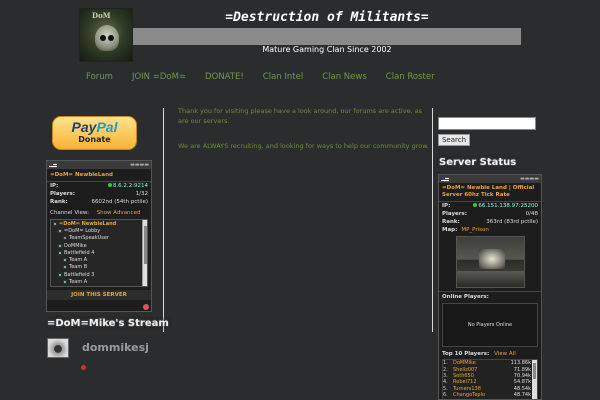 The image size is (600, 400). What do you see at coordinates (99, 77) in the screenshot?
I see `nav-forum: Forum` at bounding box center [99, 77].